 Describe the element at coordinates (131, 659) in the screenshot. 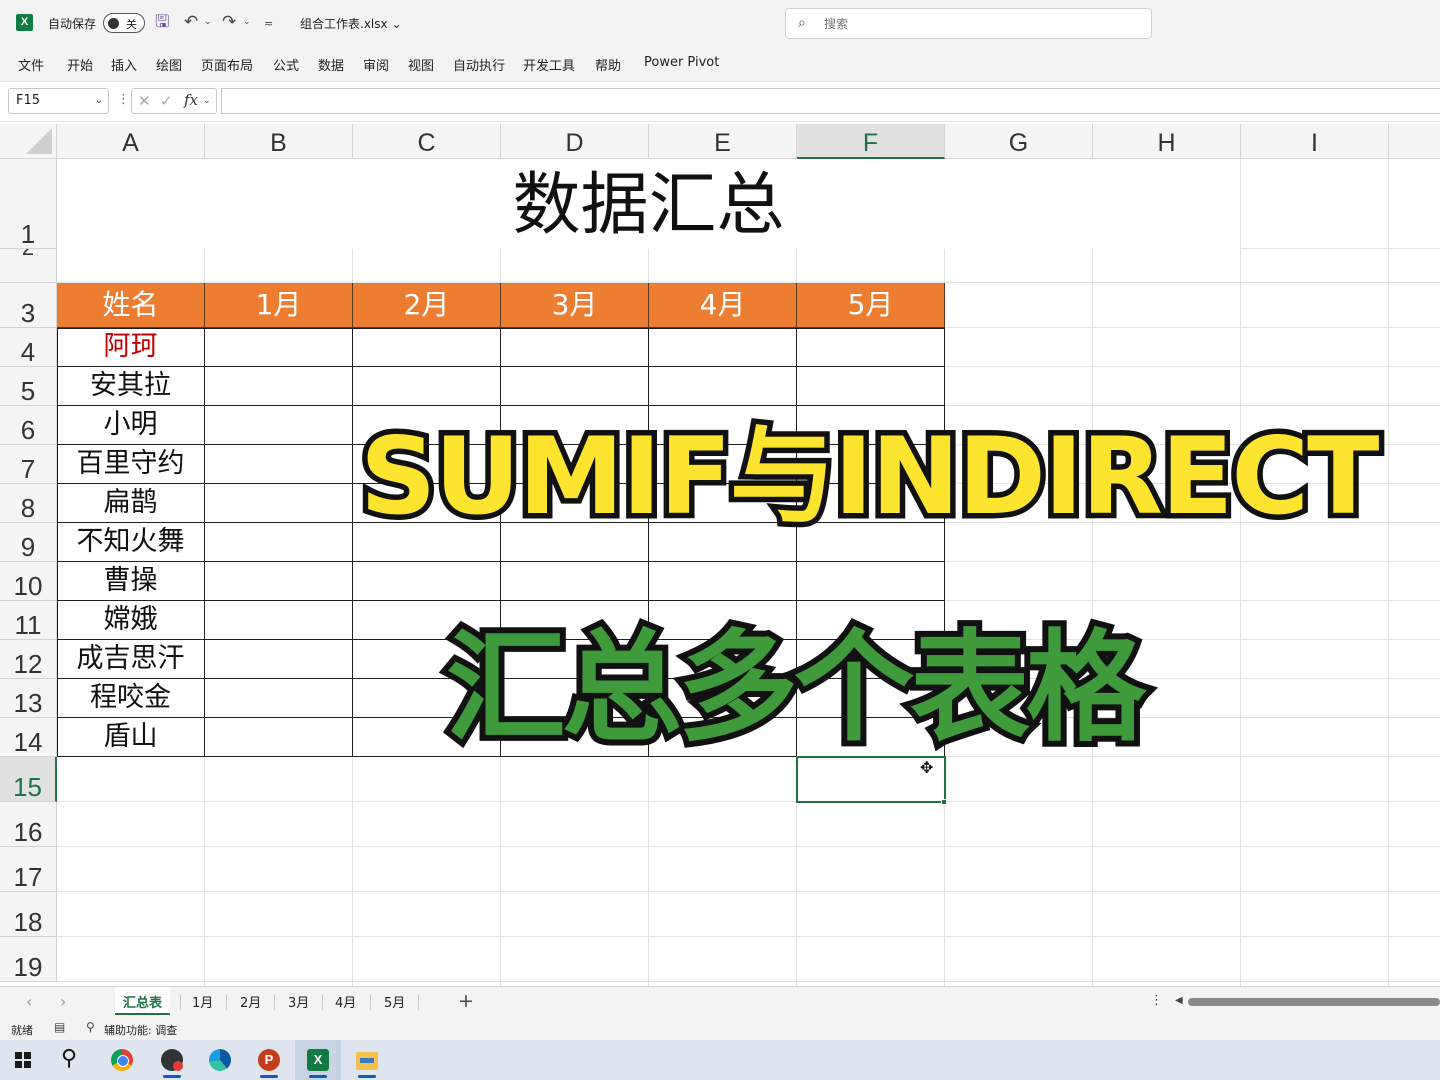

I see `name-cell: 成吉思汗` at that location.